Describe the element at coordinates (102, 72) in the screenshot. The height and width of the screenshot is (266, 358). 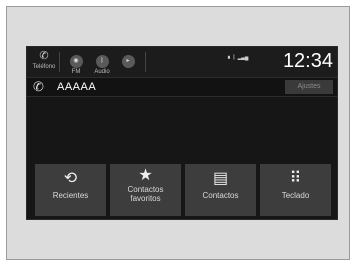
I see `audio-source-label: Audio` at that location.